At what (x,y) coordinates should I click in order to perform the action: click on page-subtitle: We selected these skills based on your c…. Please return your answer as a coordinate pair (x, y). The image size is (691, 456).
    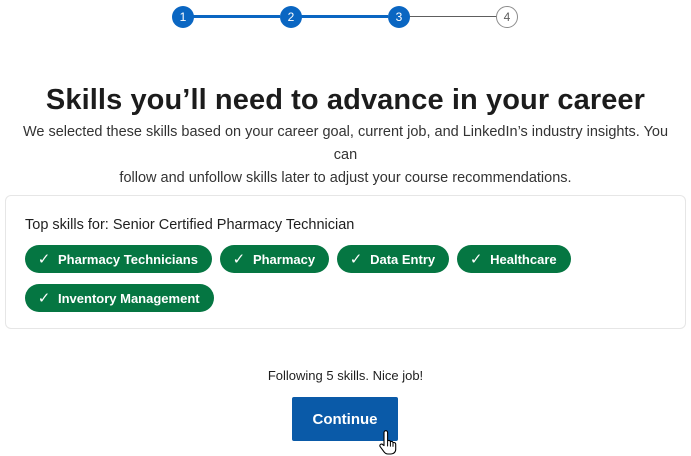
    Looking at the image, I should click on (345, 155).